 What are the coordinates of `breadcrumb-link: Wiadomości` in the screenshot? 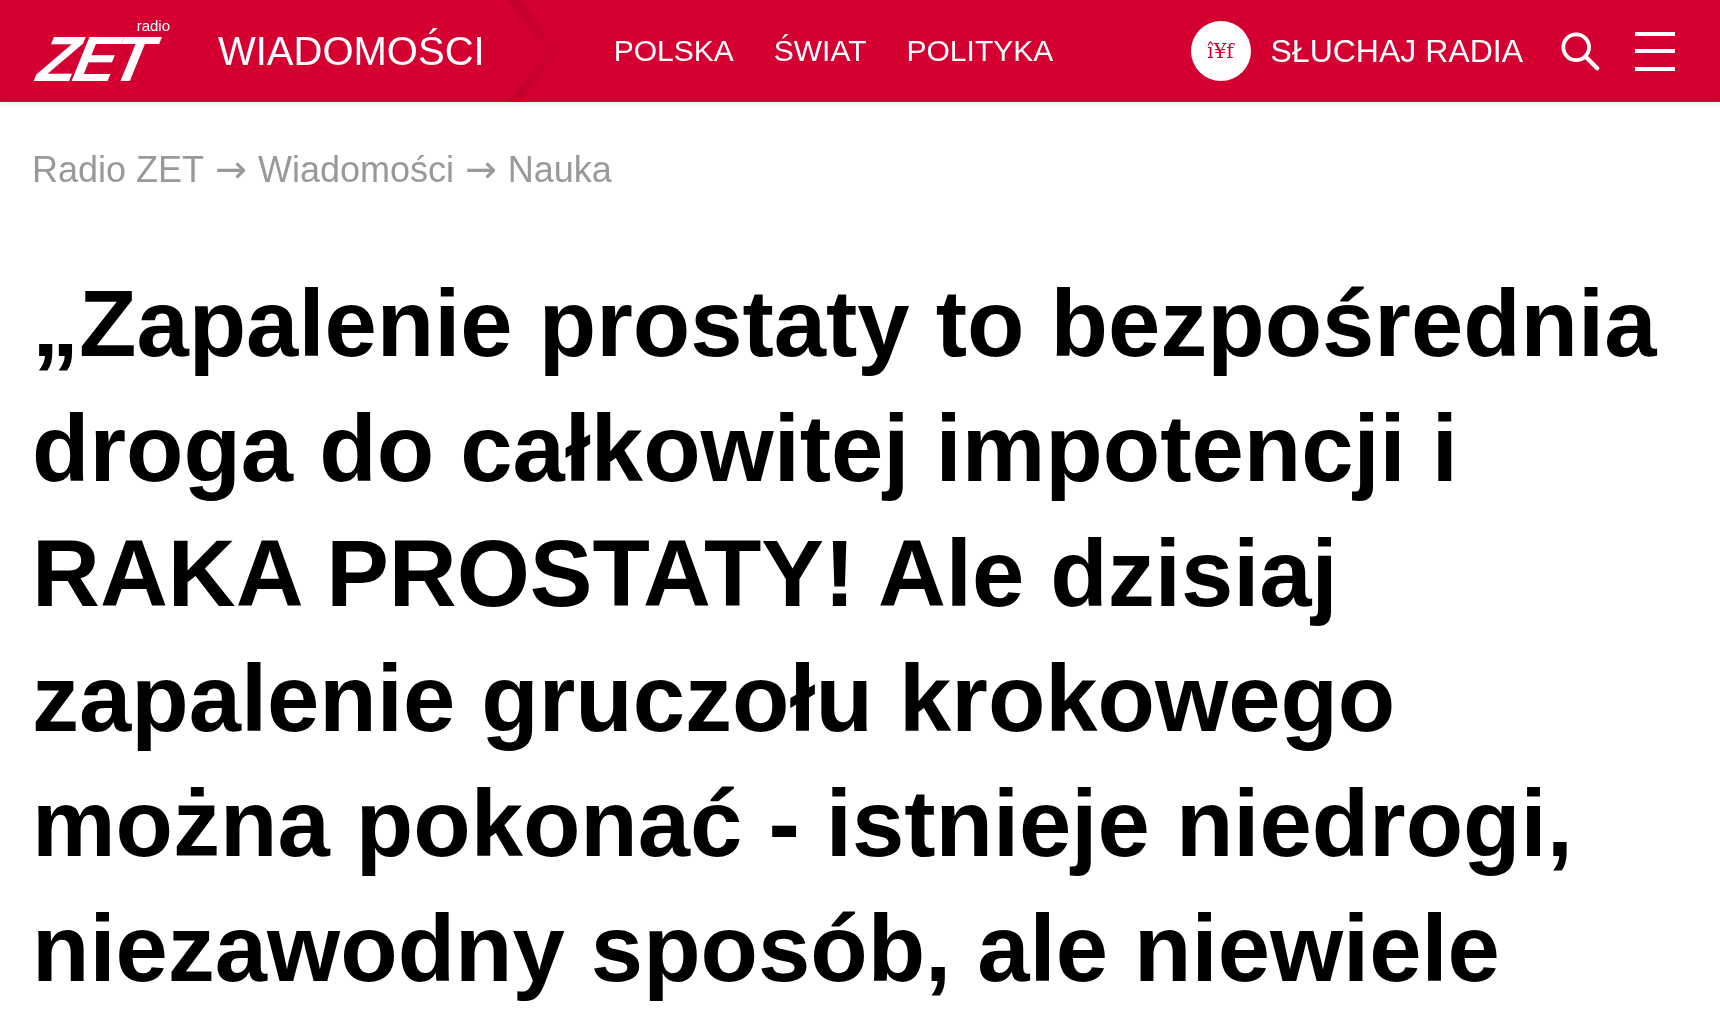 It's located at (355, 170).